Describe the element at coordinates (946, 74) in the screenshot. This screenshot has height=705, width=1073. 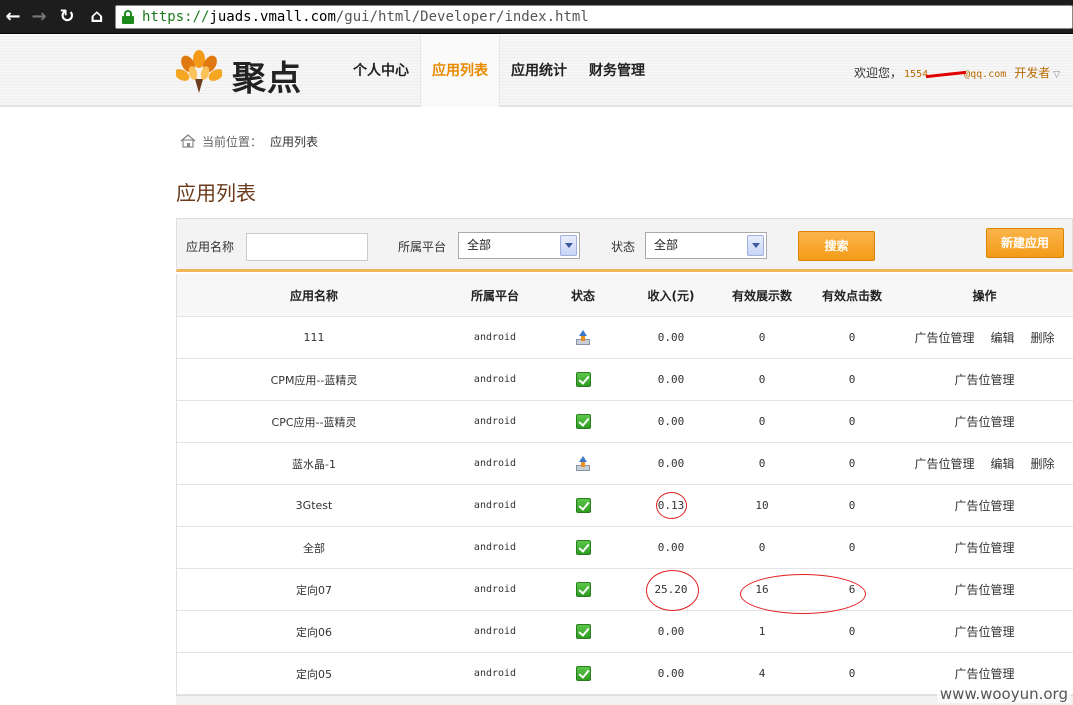
I see `redaction-mark` at that location.